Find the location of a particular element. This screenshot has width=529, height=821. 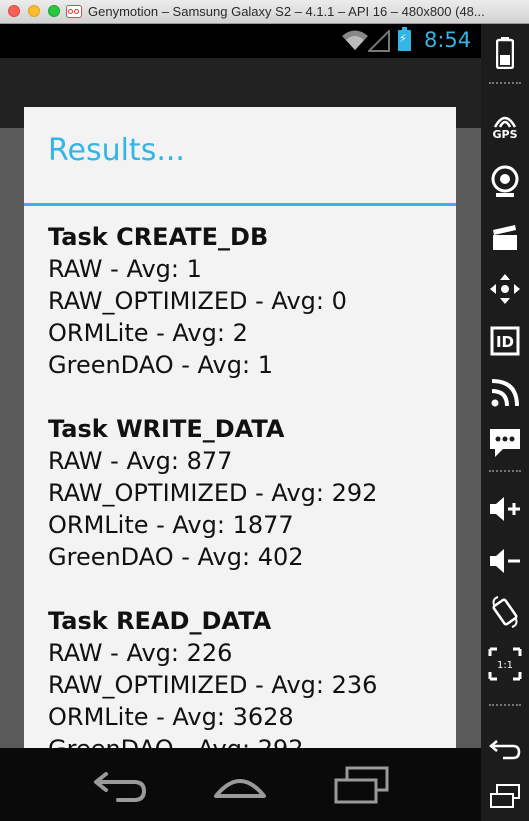

result-line: RAW_OPTIMIZED - Avg: 292 is located at coordinates (213, 493).